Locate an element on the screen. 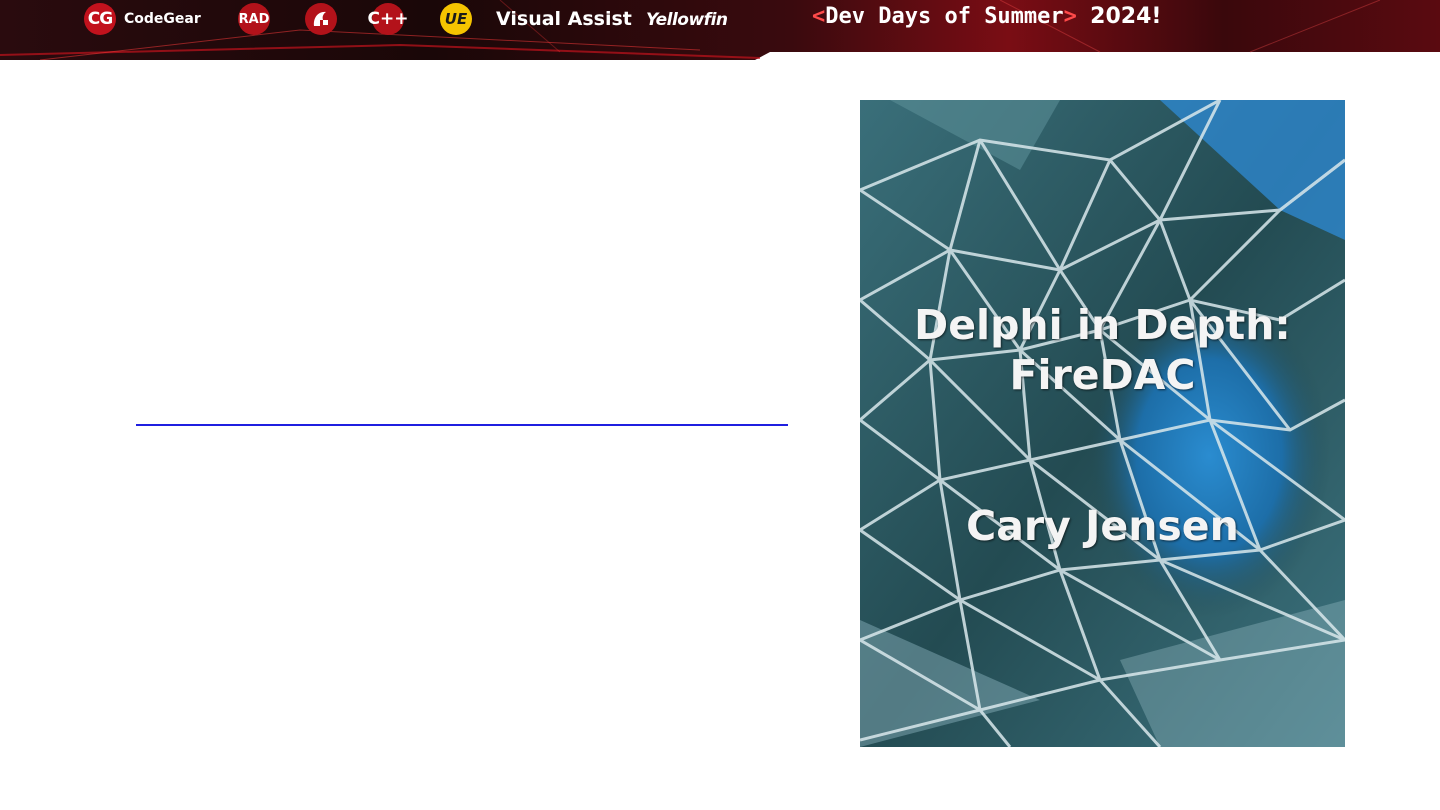  event-title: <Dev Days of Summer> 2024! is located at coordinates (986, 16).